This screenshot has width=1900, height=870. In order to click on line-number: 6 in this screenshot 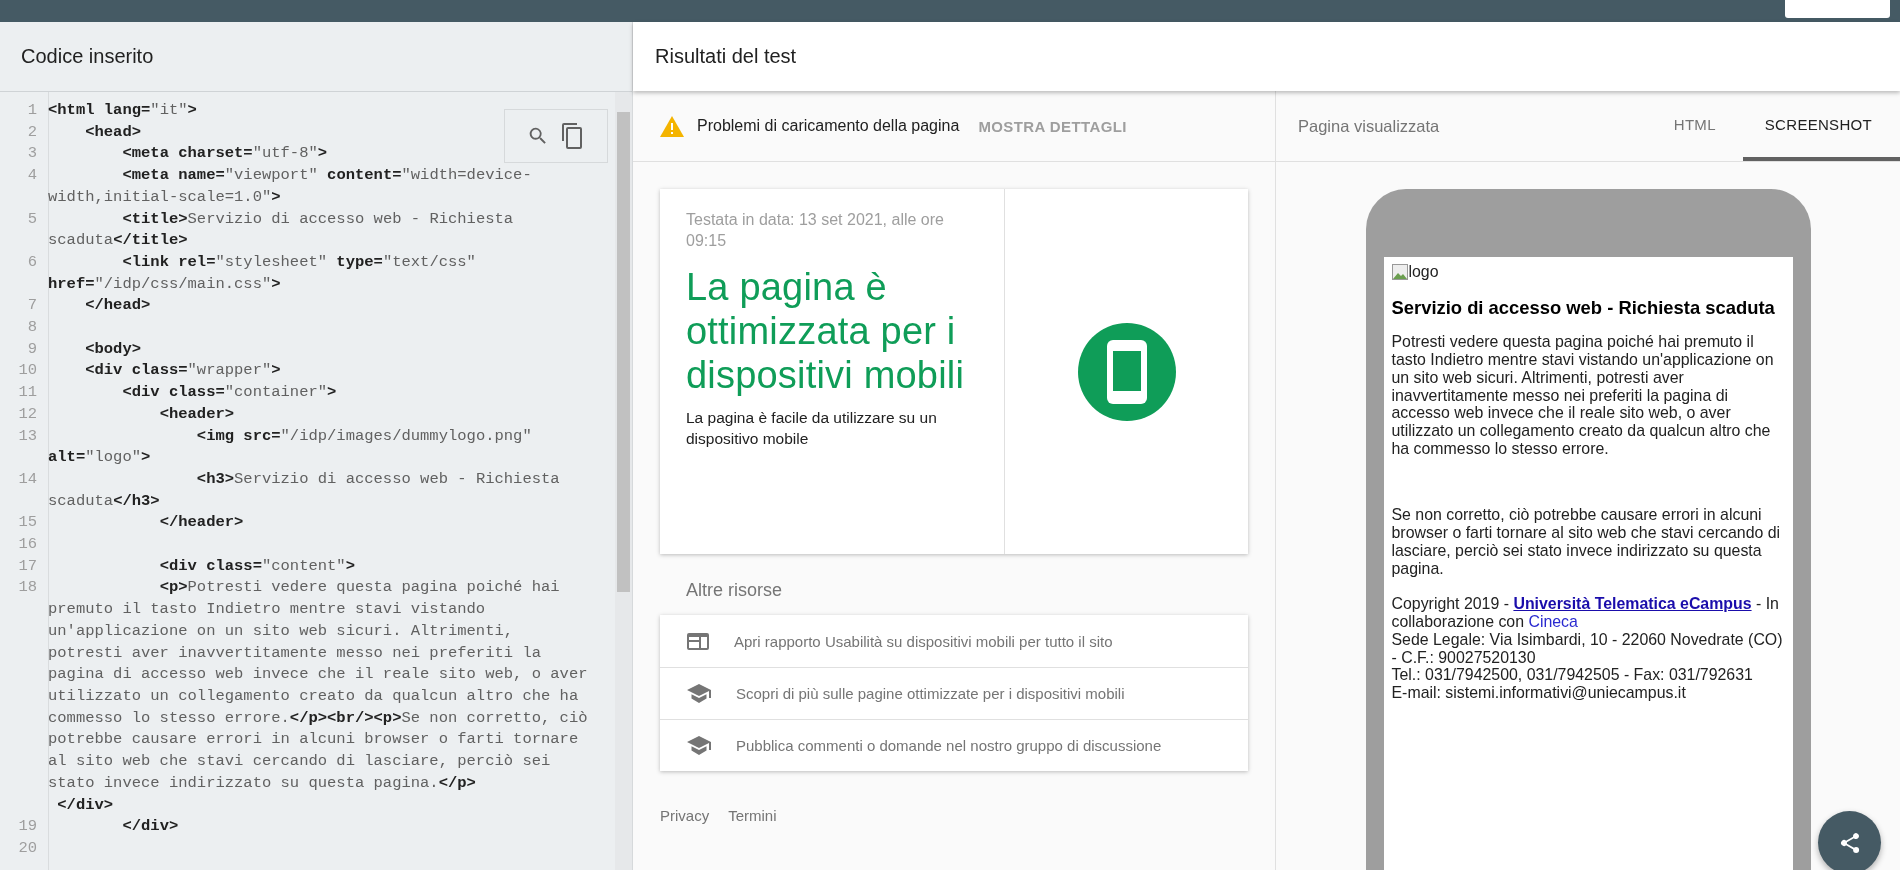, I will do `click(32, 261)`.